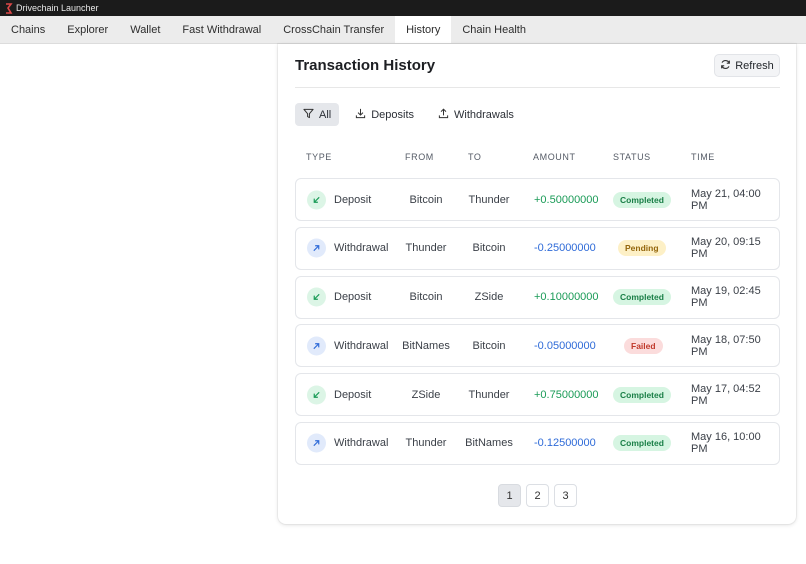 This screenshot has width=806, height=564. I want to click on filter-label: All, so click(325, 114).